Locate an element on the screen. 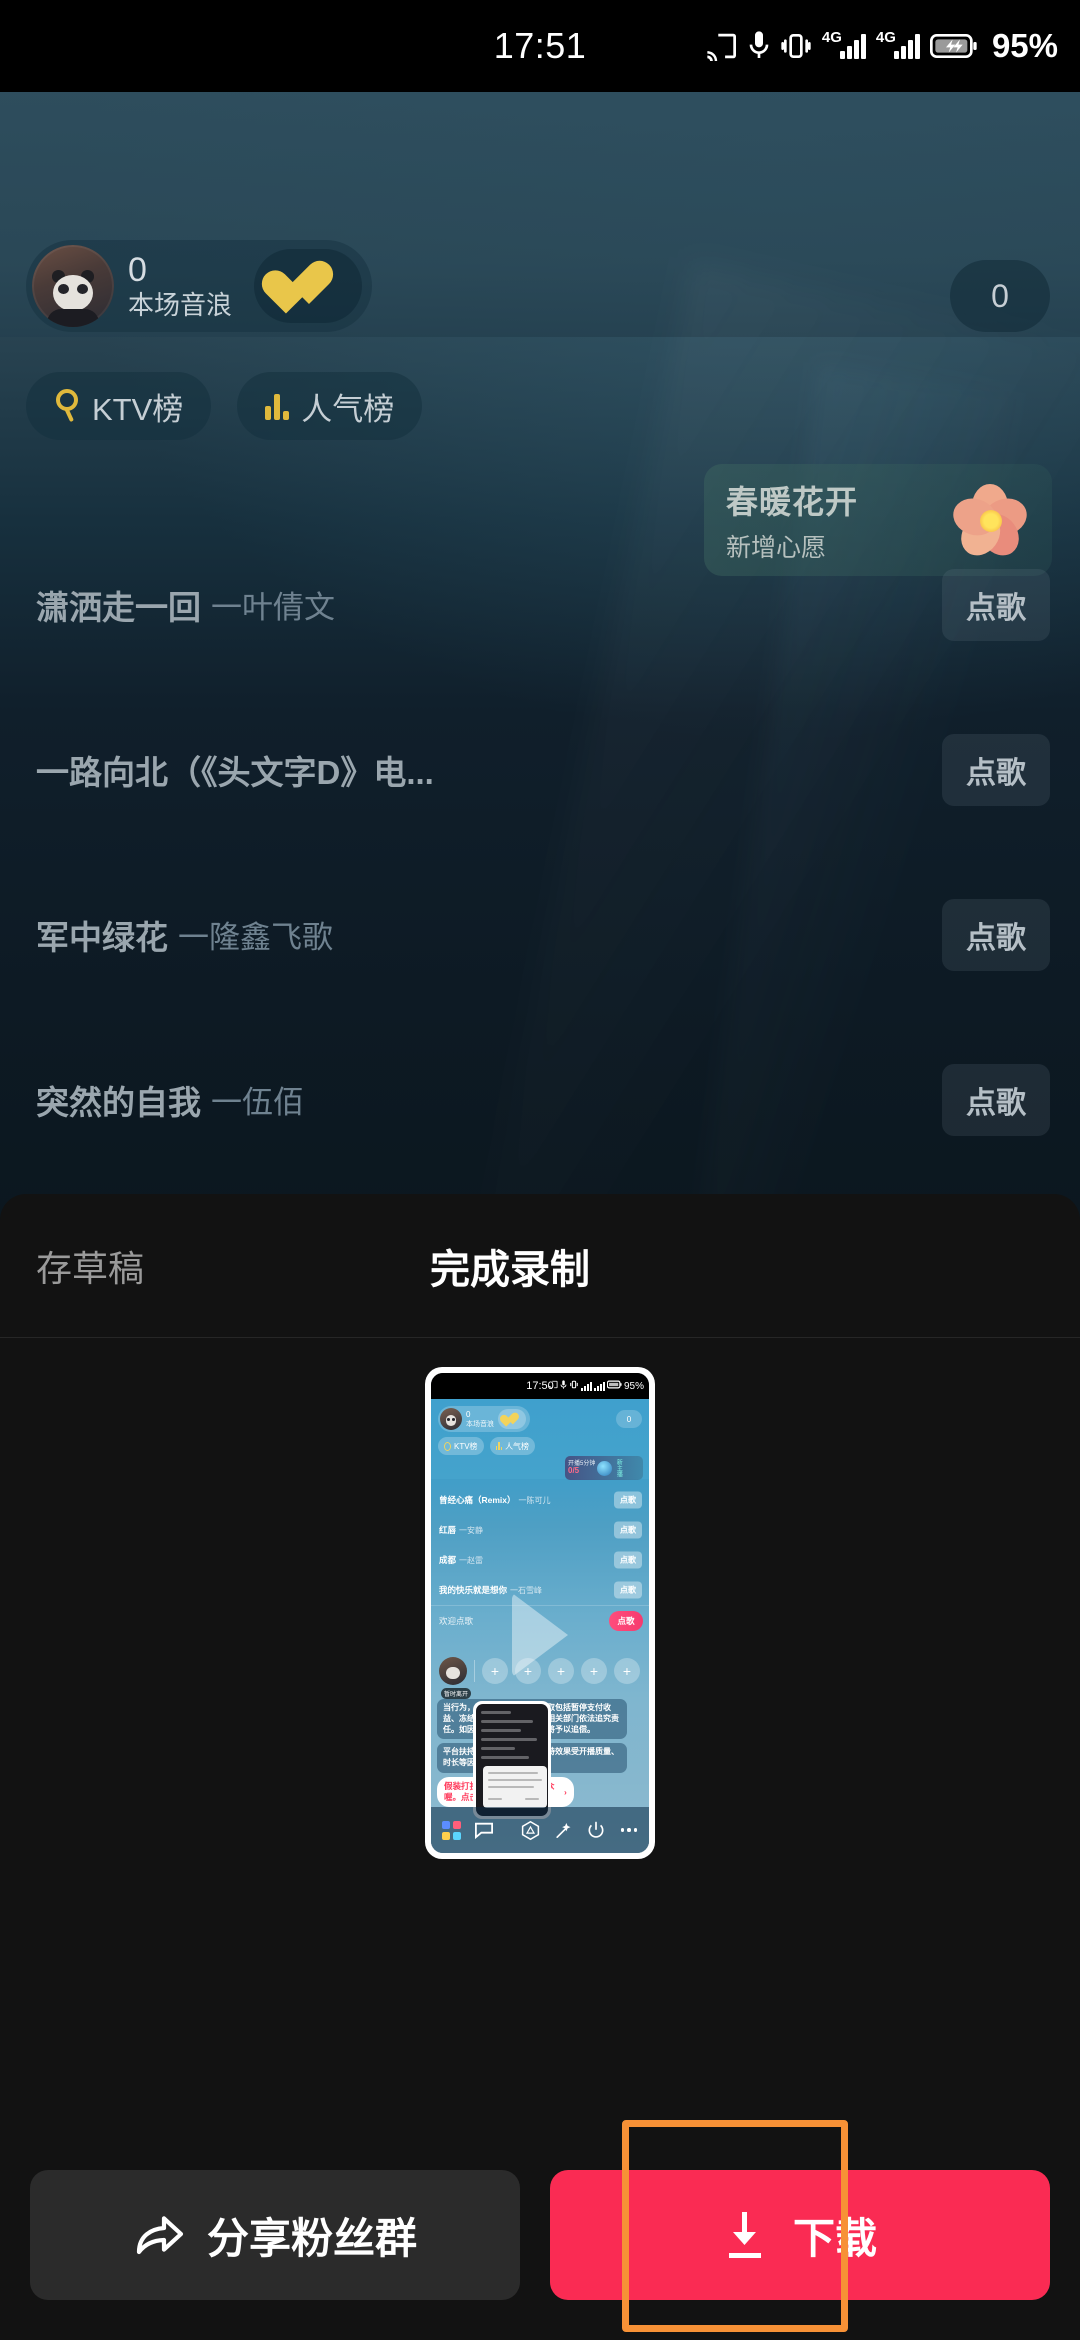  preview-heart-button is located at coordinates (512, 1419).